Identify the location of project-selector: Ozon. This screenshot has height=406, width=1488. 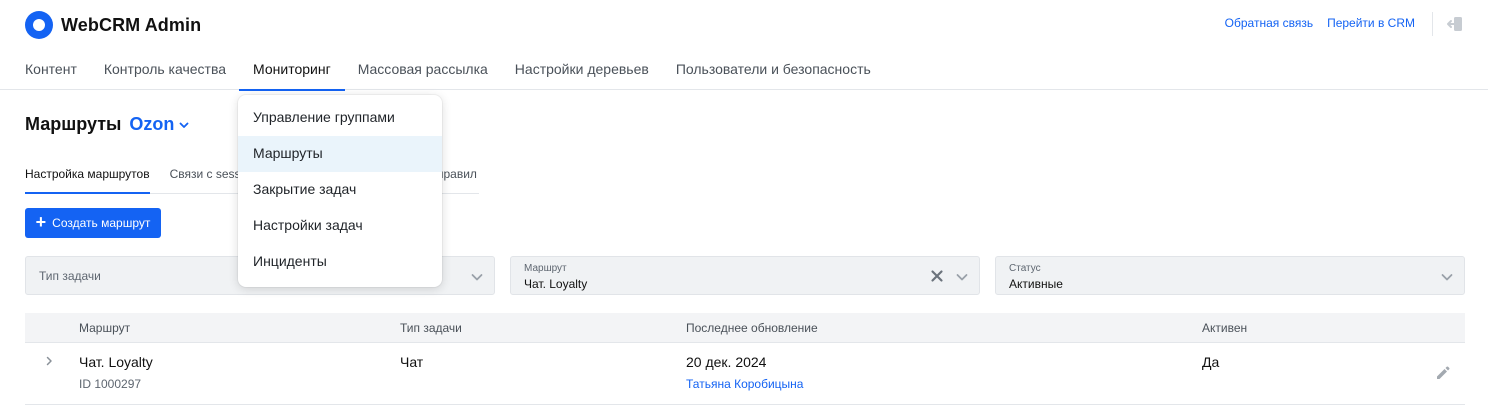
(159, 124).